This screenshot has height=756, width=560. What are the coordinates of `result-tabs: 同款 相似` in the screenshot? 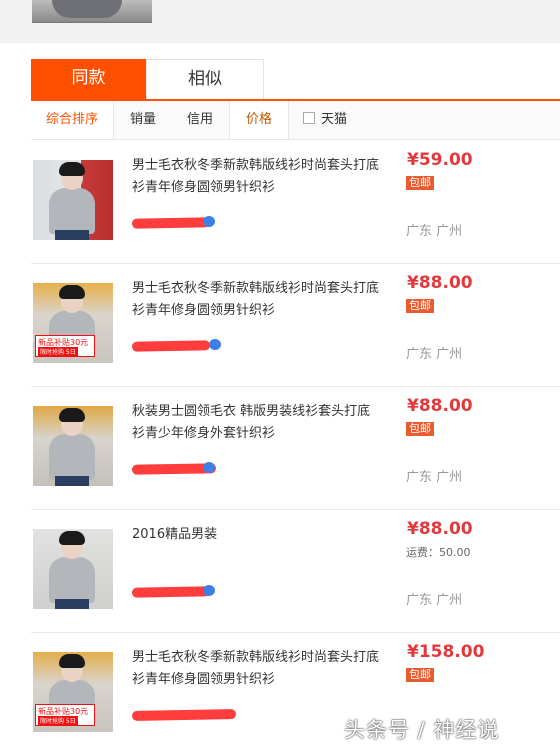 It's located at (295, 80).